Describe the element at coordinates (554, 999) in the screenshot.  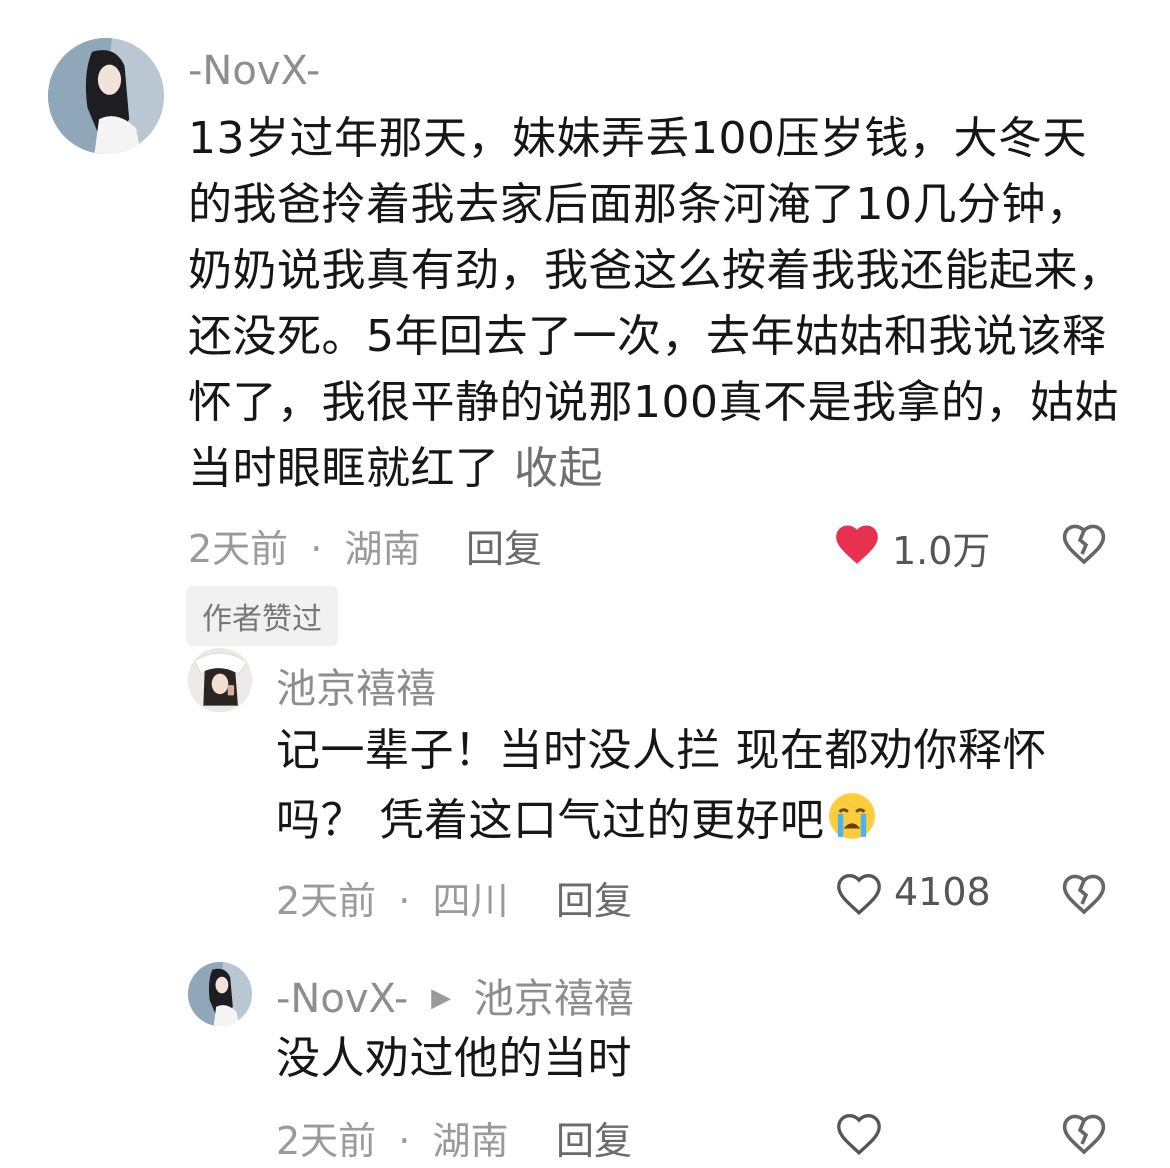
I see `reply-to-username: 池京禧禧` at that location.